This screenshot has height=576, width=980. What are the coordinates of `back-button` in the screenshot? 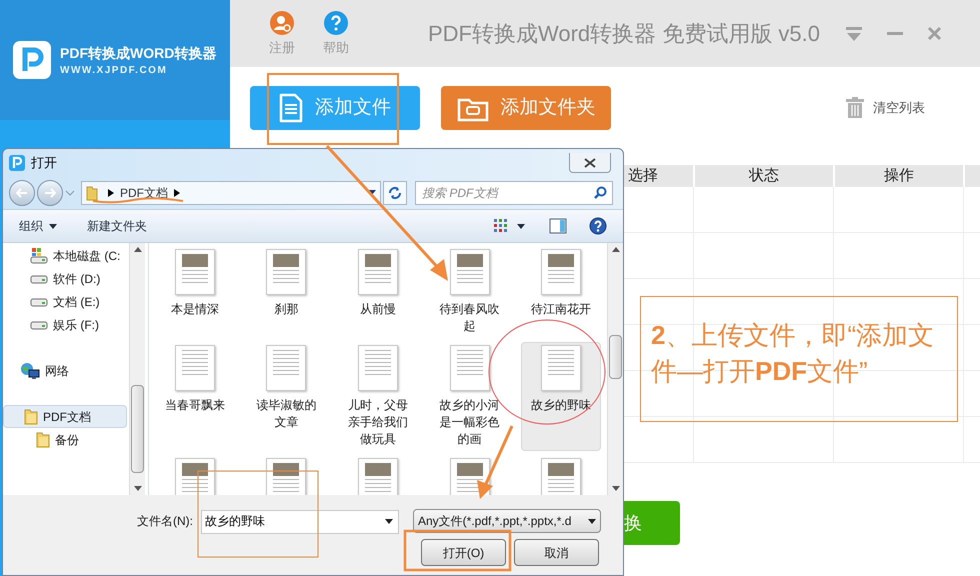 It's located at (22, 193).